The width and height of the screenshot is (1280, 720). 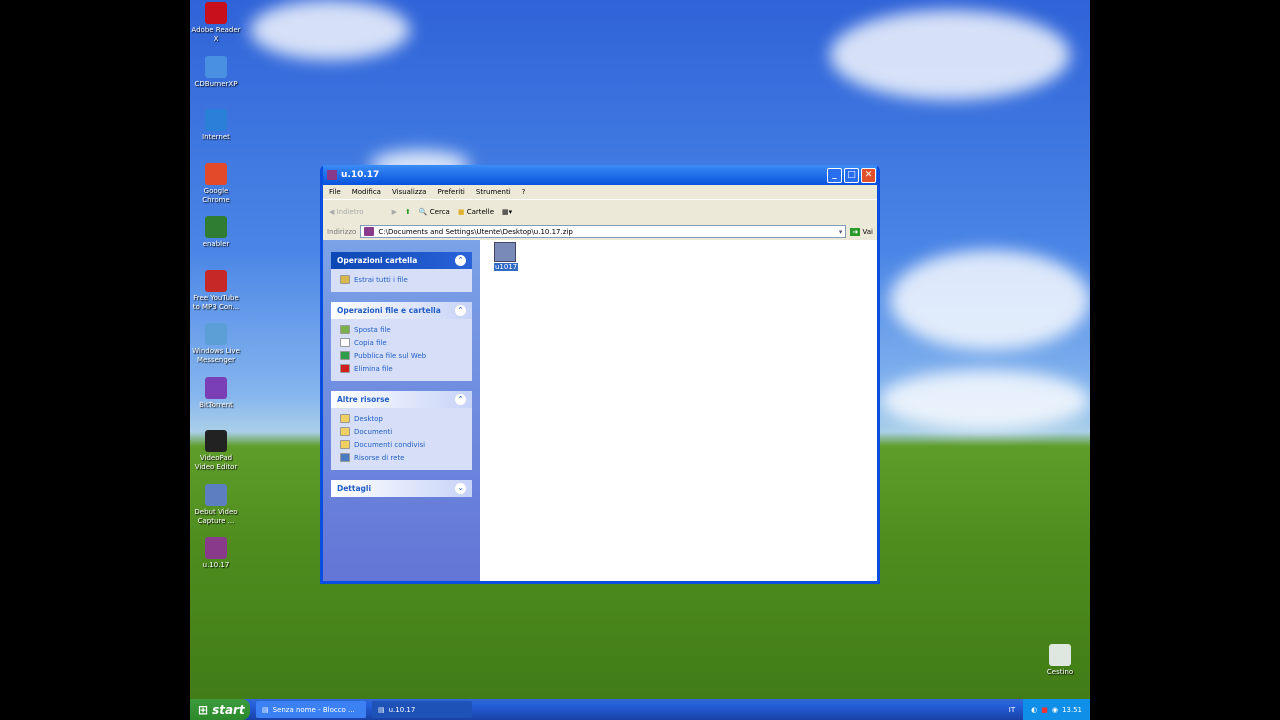 I want to click on task-link: Documenti, so click(x=401, y=431).